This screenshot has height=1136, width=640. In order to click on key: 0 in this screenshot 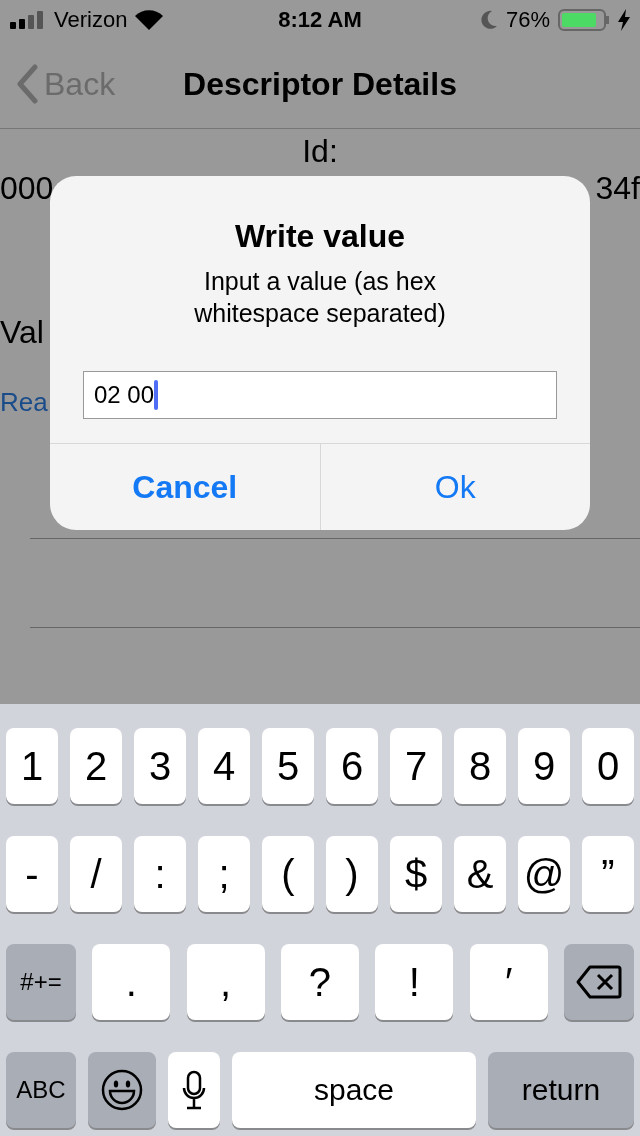, I will do `click(608, 766)`.